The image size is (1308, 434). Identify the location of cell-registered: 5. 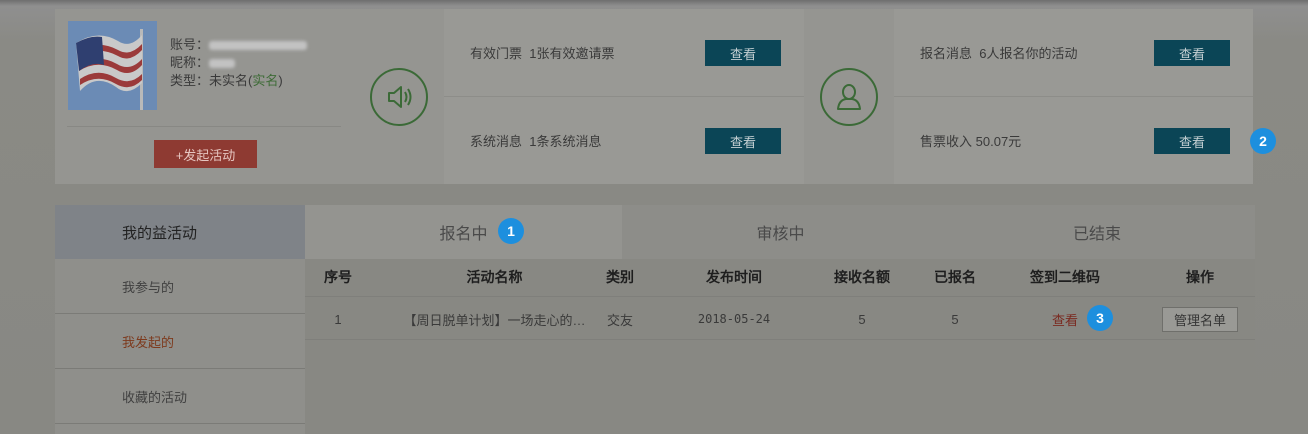
(955, 319).